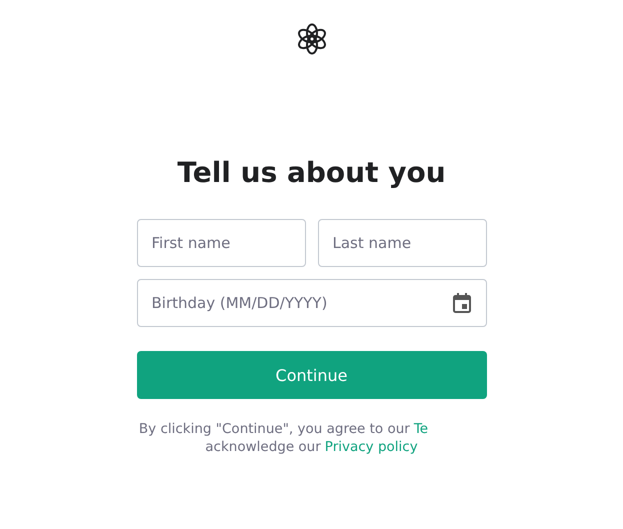  What do you see at coordinates (221, 243) in the screenshot?
I see `name-field: First name` at bounding box center [221, 243].